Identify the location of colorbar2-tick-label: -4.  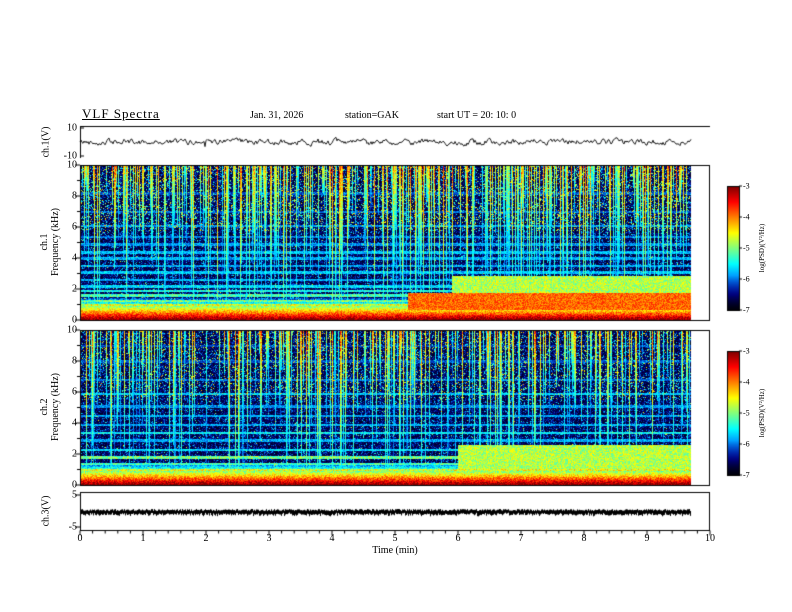
(746, 382).